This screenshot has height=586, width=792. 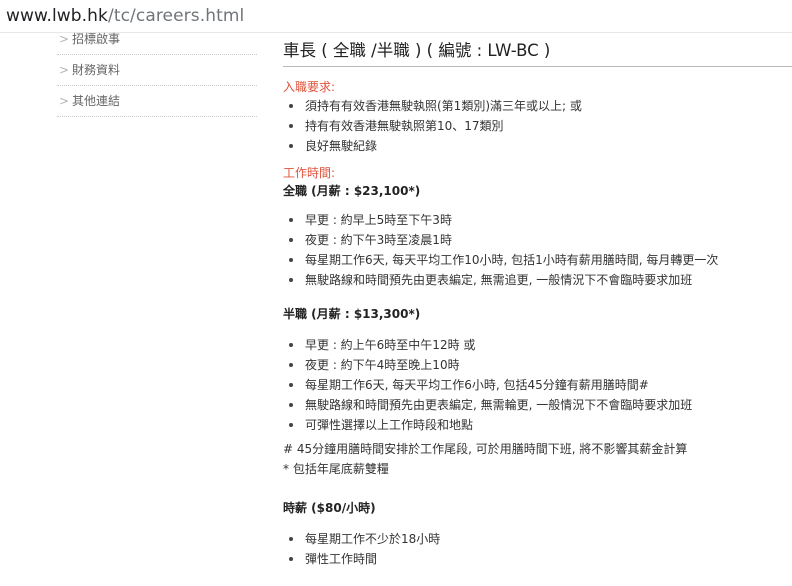 What do you see at coordinates (96, 101) in the screenshot?
I see `sidebar-item-label: 其他連結` at bounding box center [96, 101].